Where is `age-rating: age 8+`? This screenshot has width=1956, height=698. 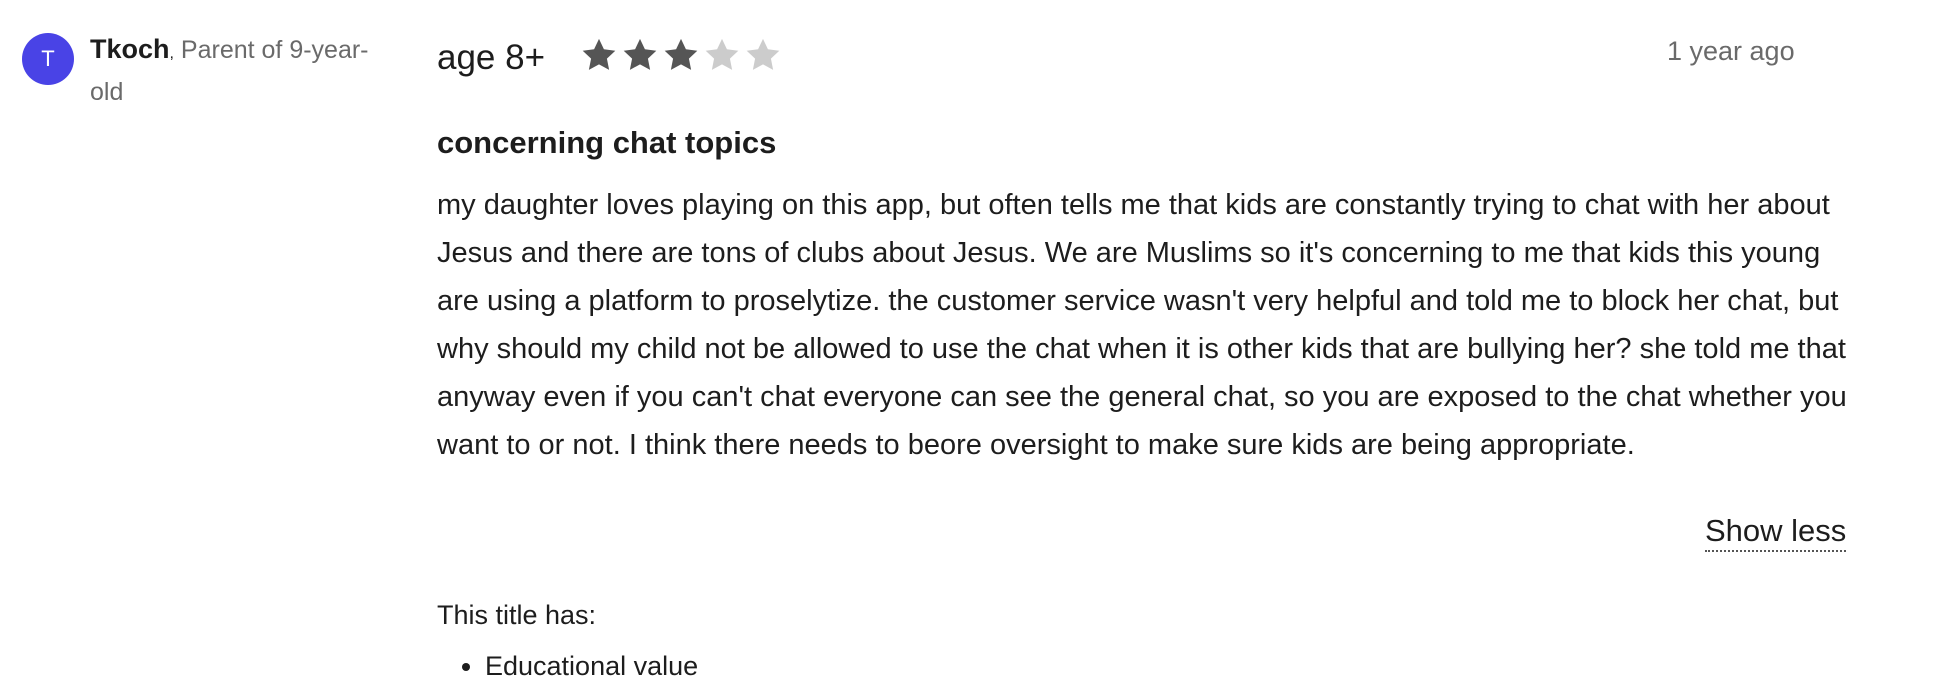 age-rating: age 8+ is located at coordinates (491, 57).